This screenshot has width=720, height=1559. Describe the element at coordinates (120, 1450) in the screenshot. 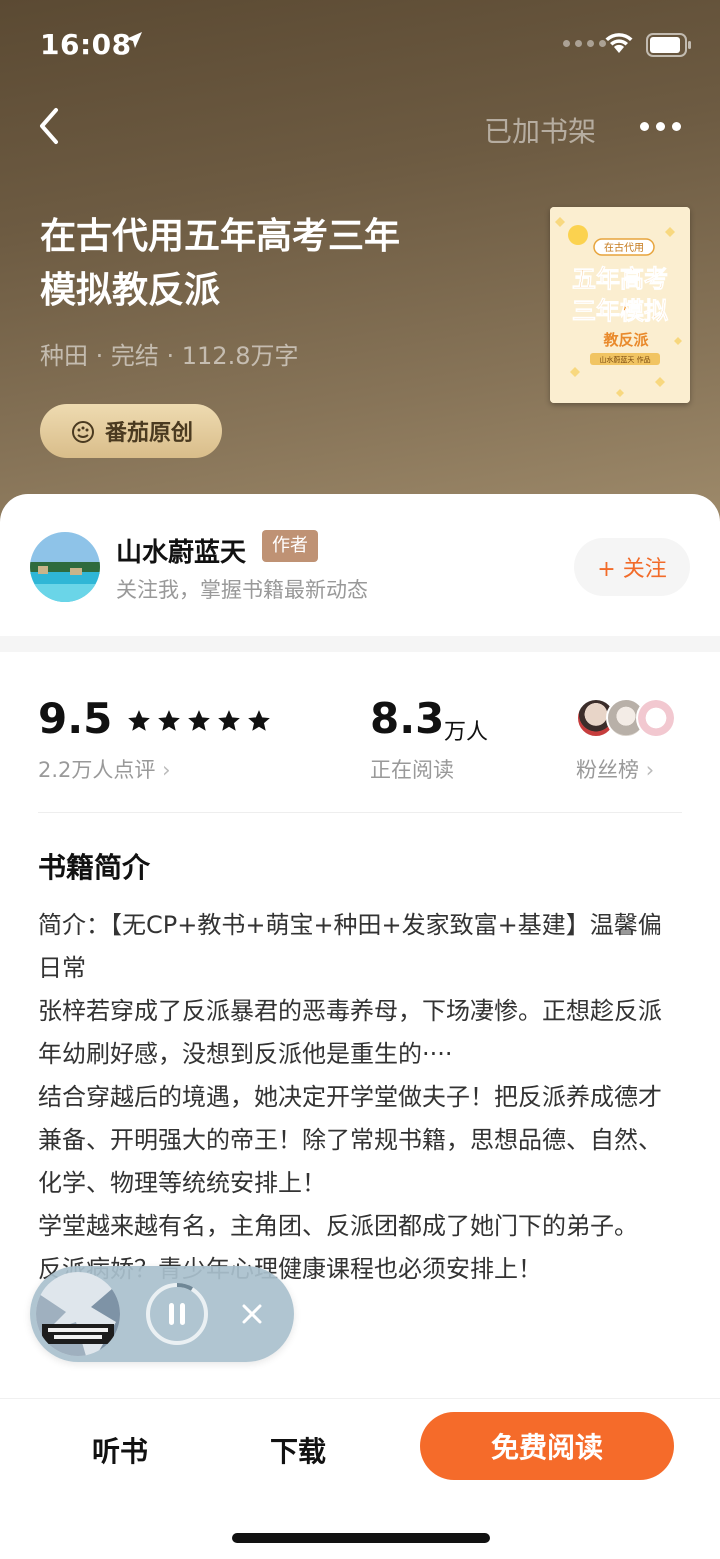

I see `listen-button: 听书` at that location.